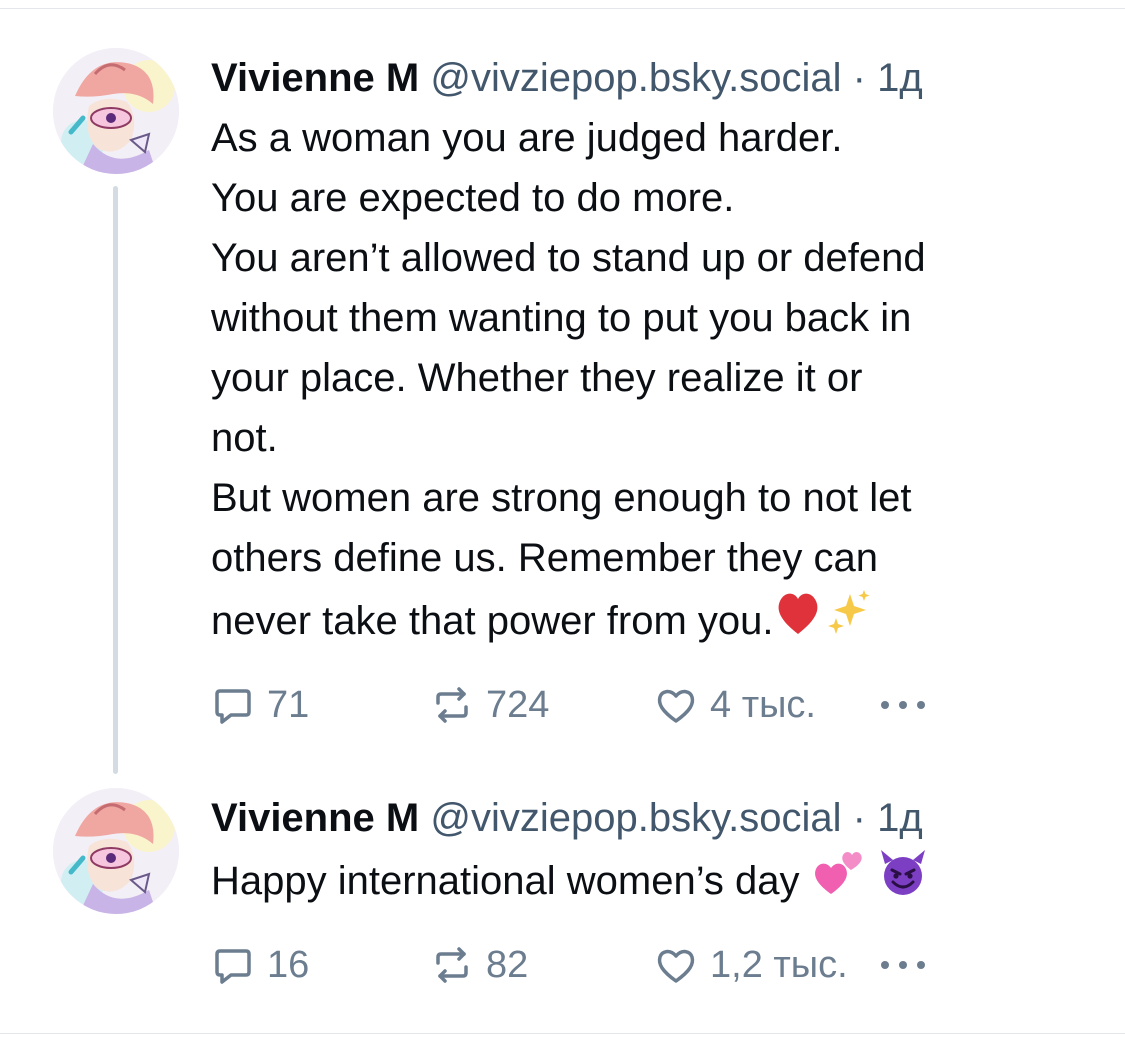 This screenshot has width=1125, height=1037. What do you see at coordinates (651, 705) in the screenshot?
I see `post-actions: 71 724 4 тыс.` at bounding box center [651, 705].